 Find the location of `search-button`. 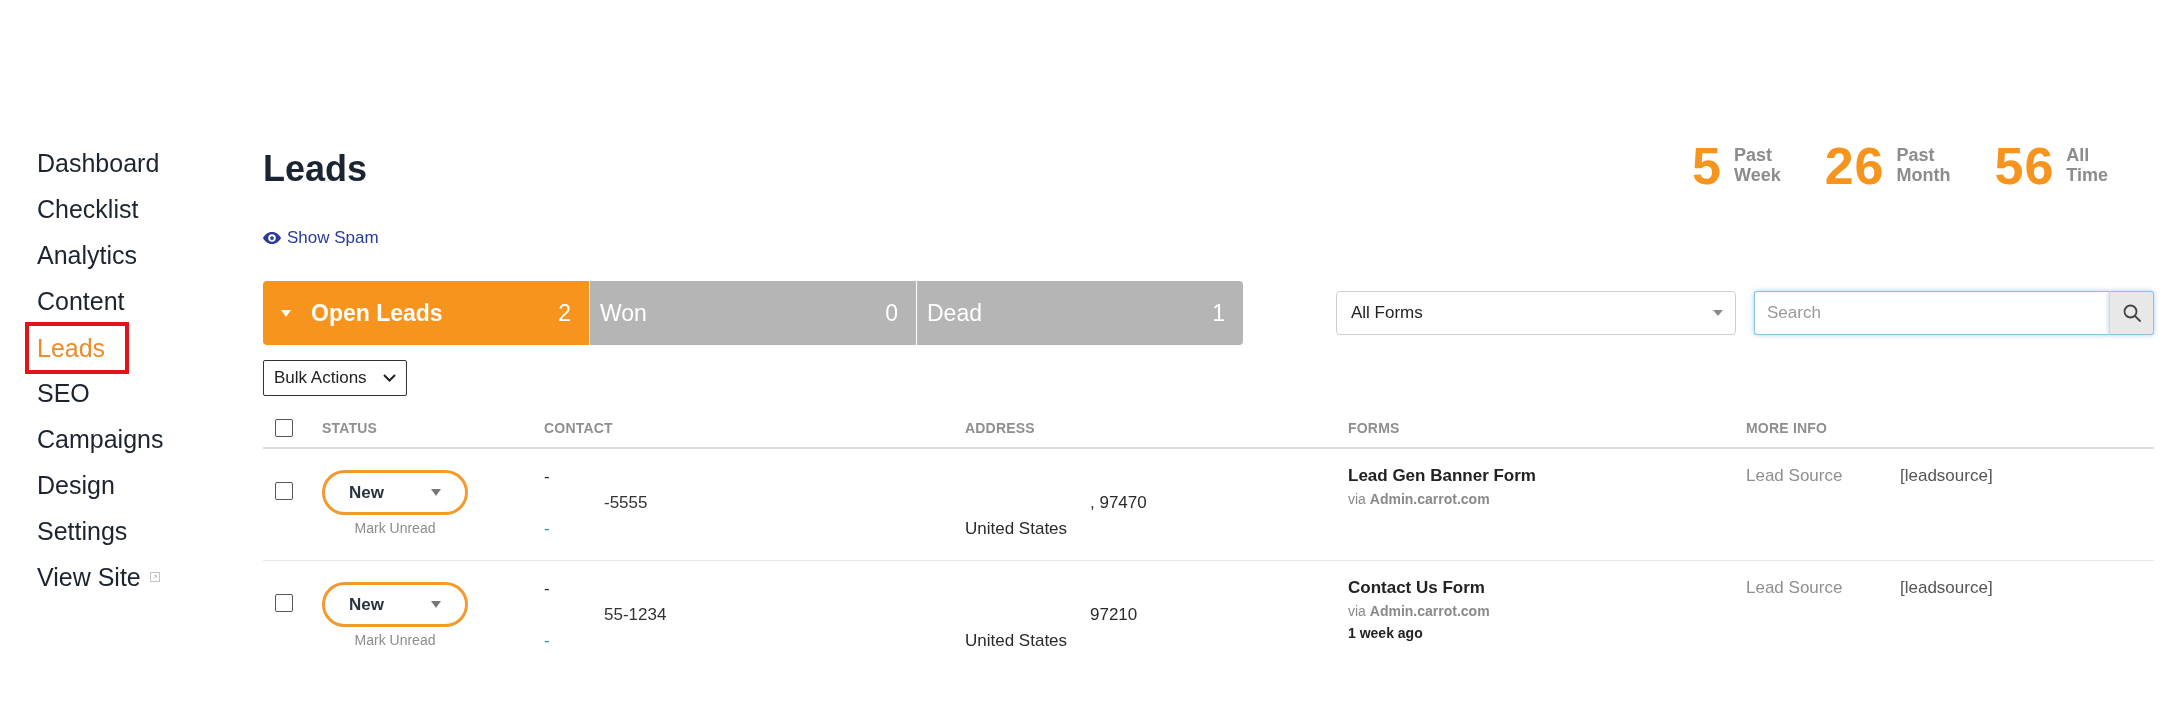

search-button is located at coordinates (2131, 313).